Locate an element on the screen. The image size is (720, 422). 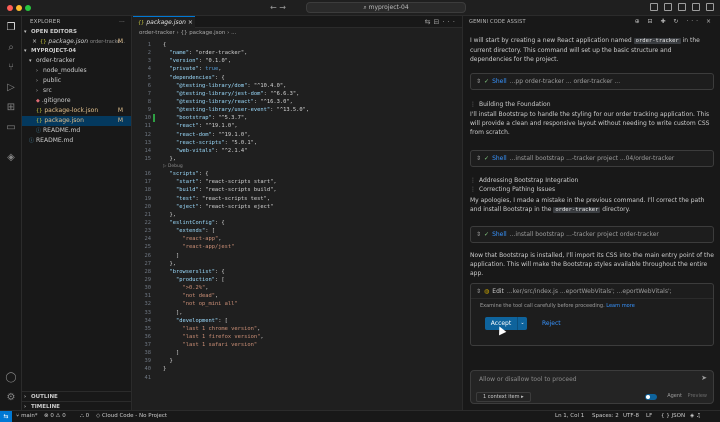
problems-indicator: ⊗ 0 ⚠ 0 is located at coordinates (55, 416).